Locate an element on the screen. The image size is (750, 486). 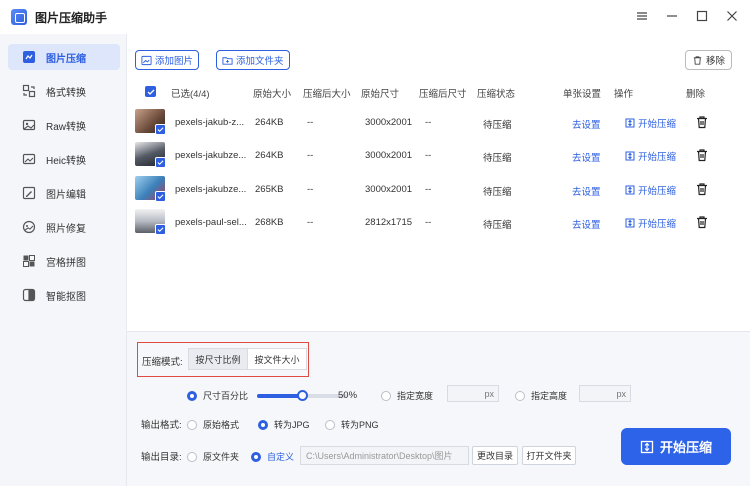
size-percent-option: 尺寸百分比 is located at coordinates (217, 395).